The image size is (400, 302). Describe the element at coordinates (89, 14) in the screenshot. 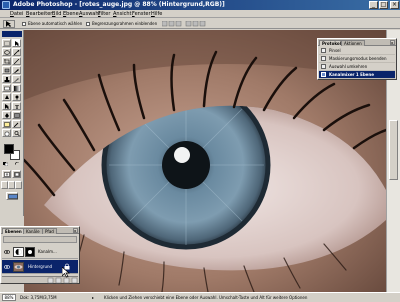

I see `menu-auswahl: Auswahl` at that location.